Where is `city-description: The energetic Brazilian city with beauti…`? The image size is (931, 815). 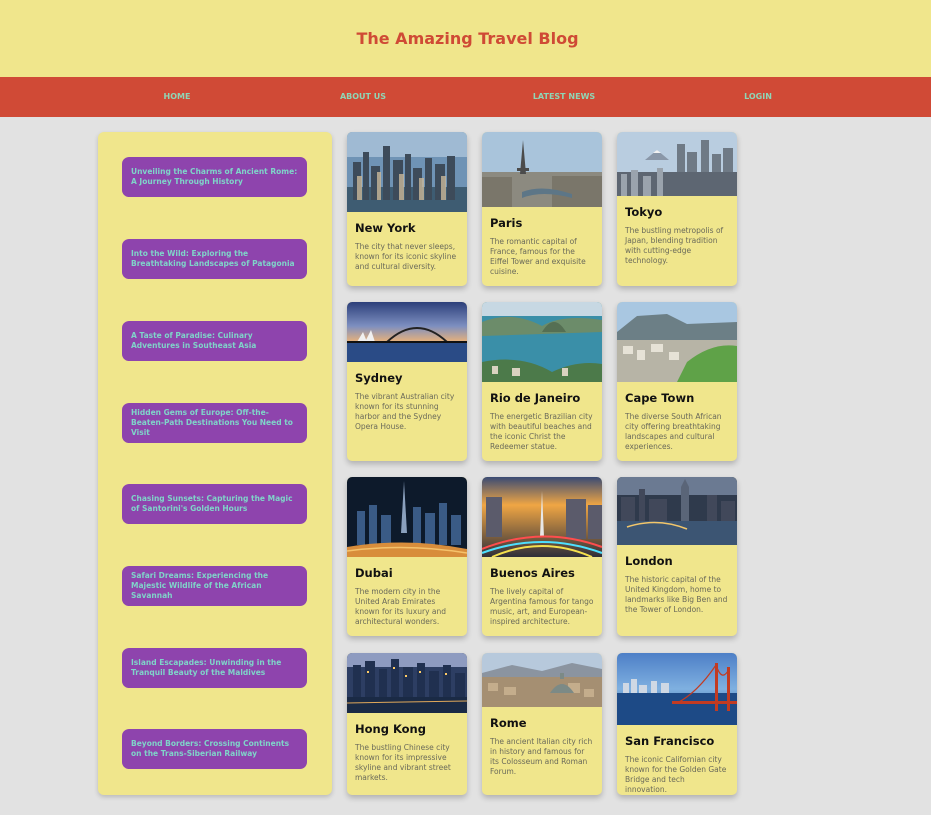 city-description: The energetic Brazilian city with beauti… is located at coordinates (541, 431).